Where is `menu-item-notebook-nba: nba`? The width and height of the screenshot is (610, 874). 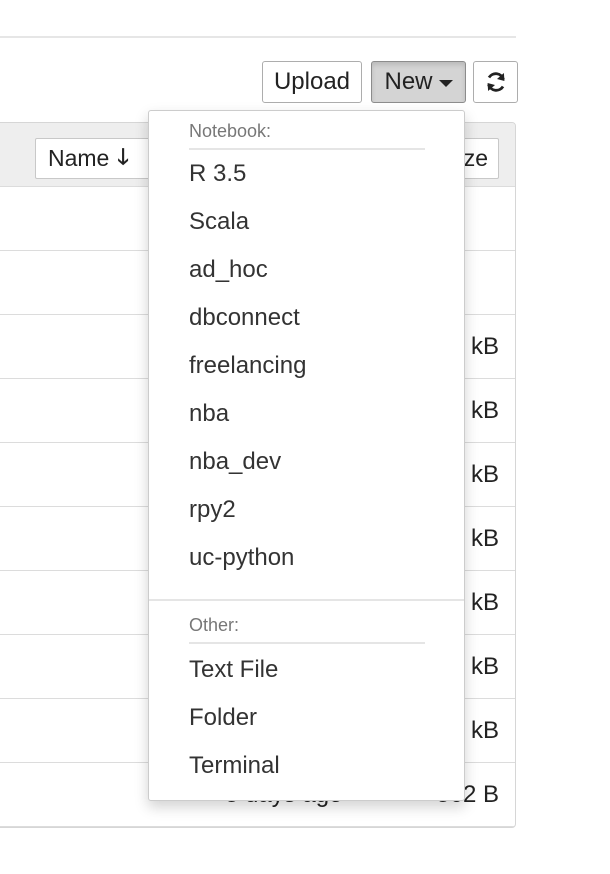
menu-item-notebook-nba: nba is located at coordinates (306, 414).